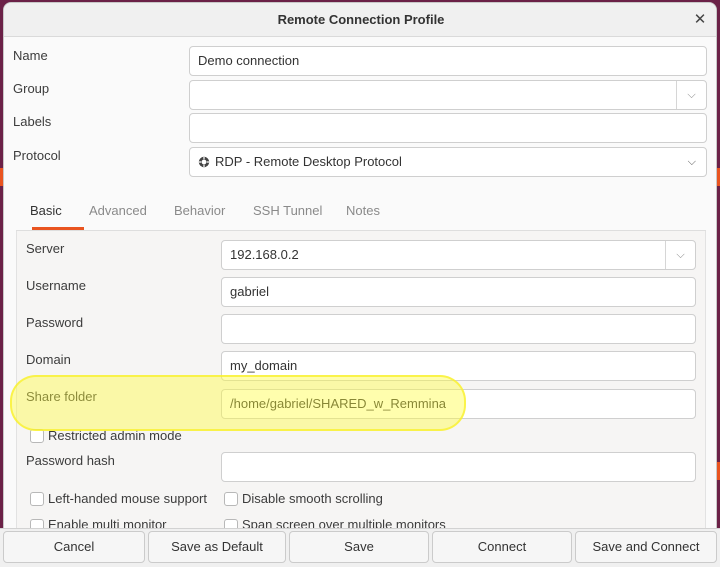  What do you see at coordinates (287, 210) in the screenshot?
I see `tab-ssh-tunnel: SSH Tunnel` at bounding box center [287, 210].